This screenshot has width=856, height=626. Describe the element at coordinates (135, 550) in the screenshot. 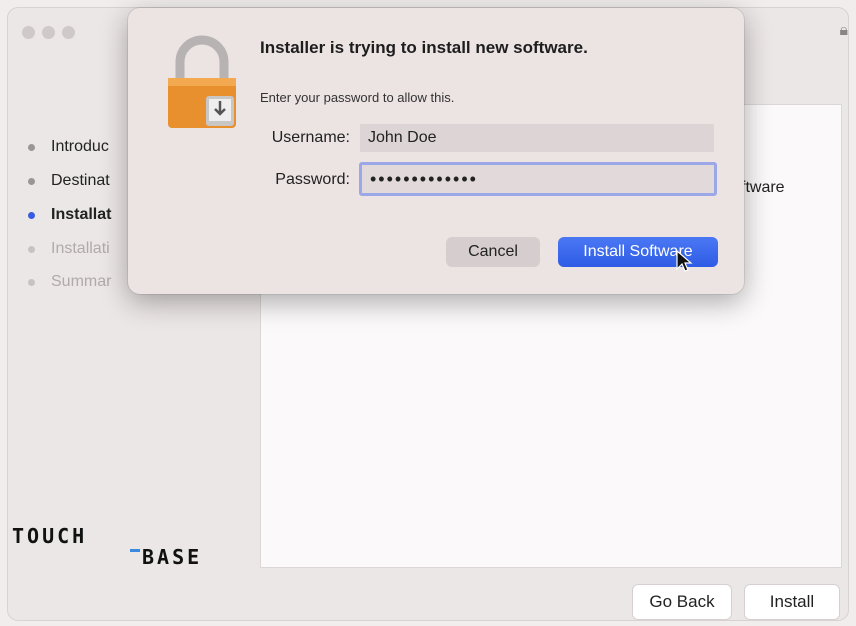

I see `logo-accent` at that location.